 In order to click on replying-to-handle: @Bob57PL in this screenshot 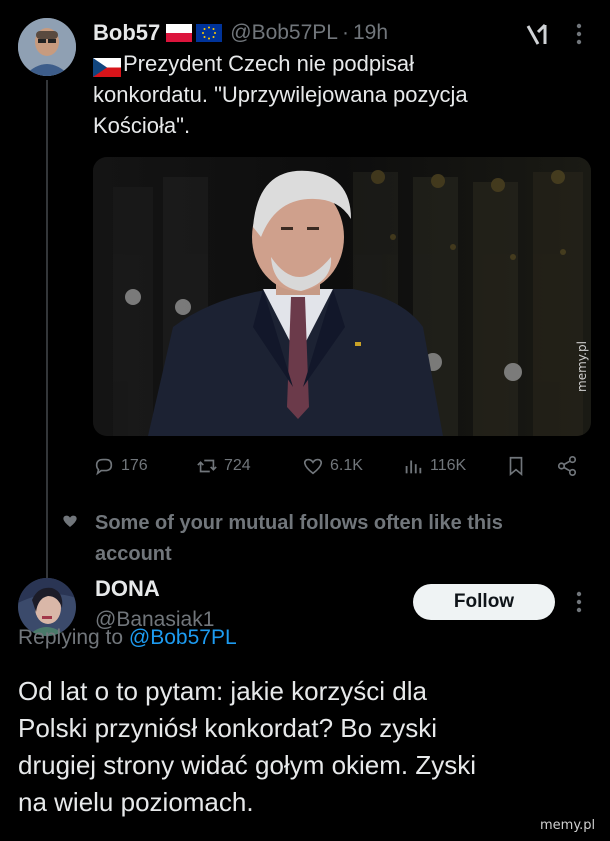, I will do `click(183, 637)`.